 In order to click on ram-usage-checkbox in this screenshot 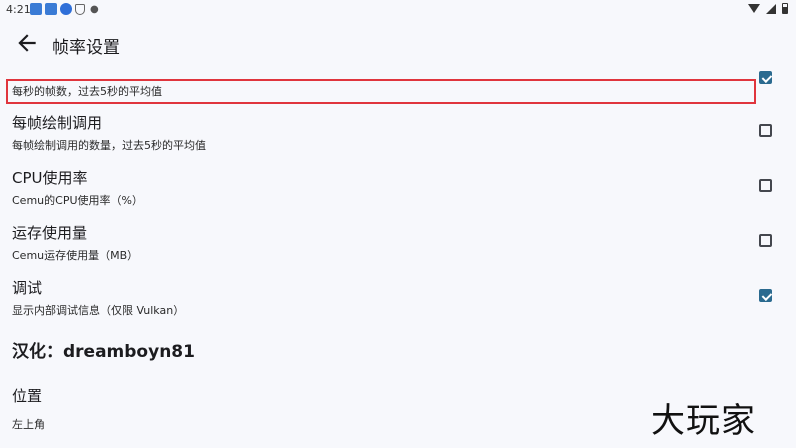, I will do `click(765, 240)`.